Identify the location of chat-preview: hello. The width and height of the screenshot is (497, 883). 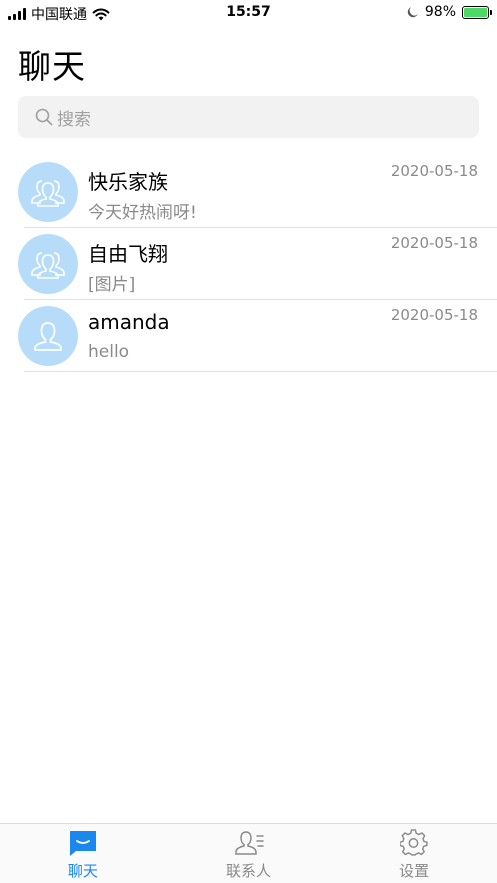
(109, 352).